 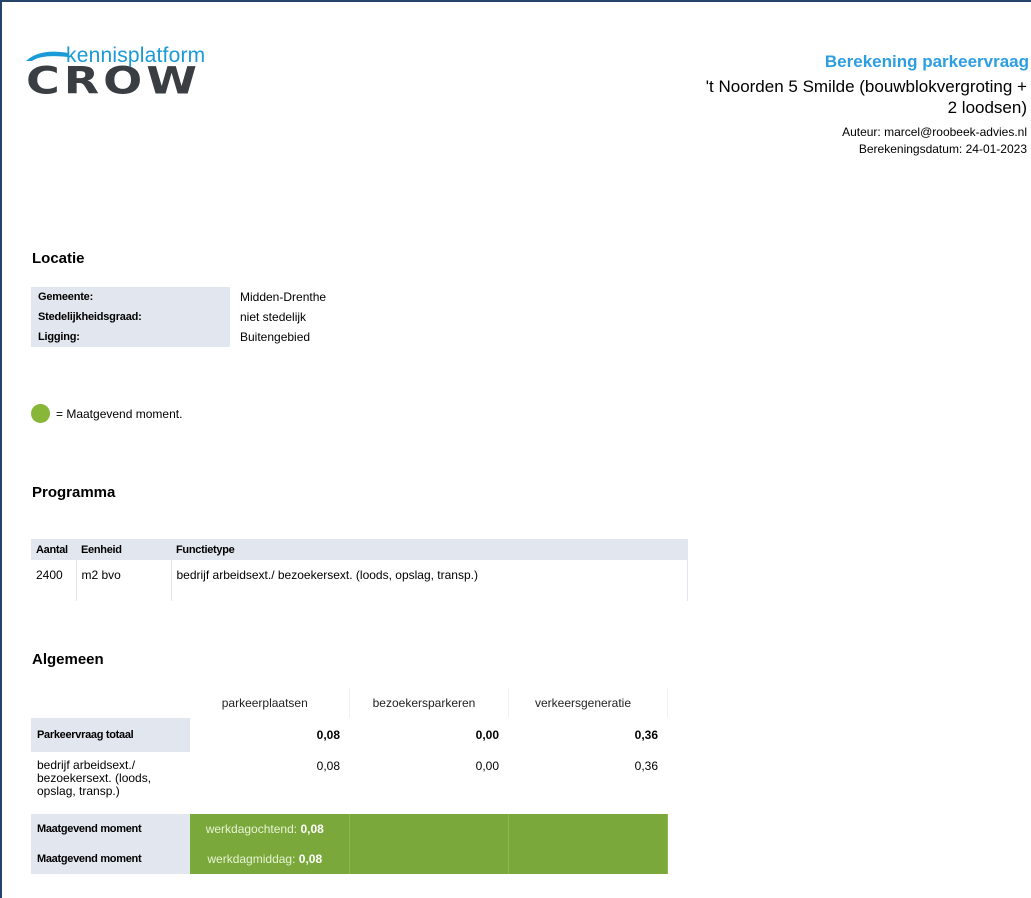 What do you see at coordinates (253, 859) in the screenshot?
I see `maatgevend-moment: werkdagmiddag:` at bounding box center [253, 859].